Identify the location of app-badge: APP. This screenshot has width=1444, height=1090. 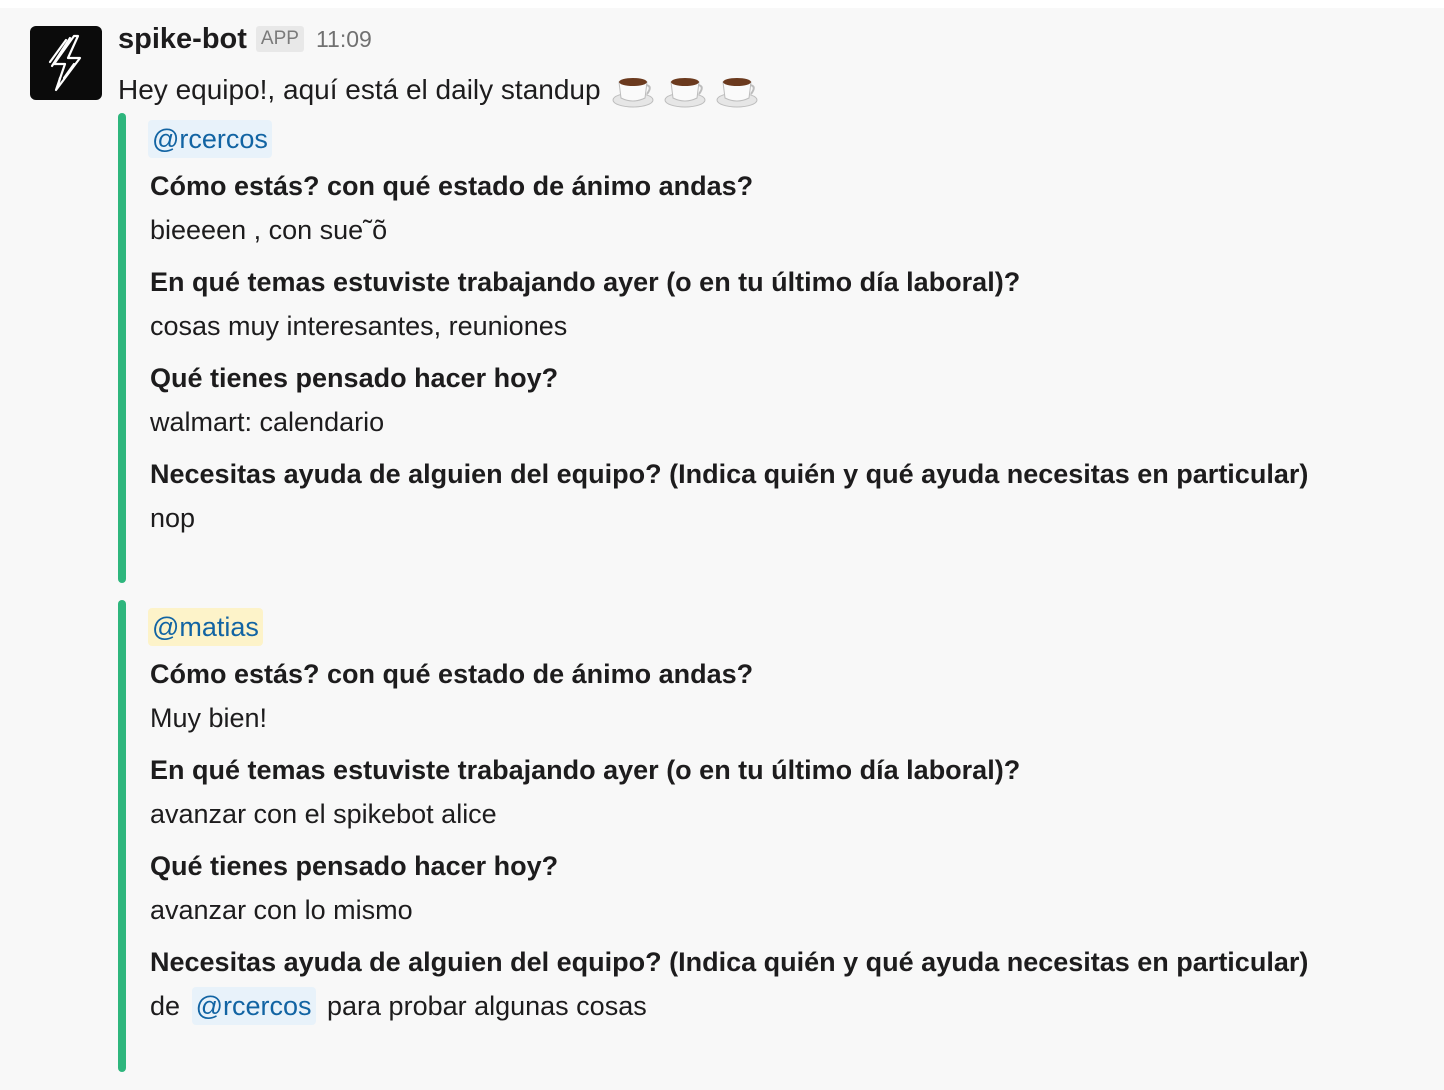
(279, 39).